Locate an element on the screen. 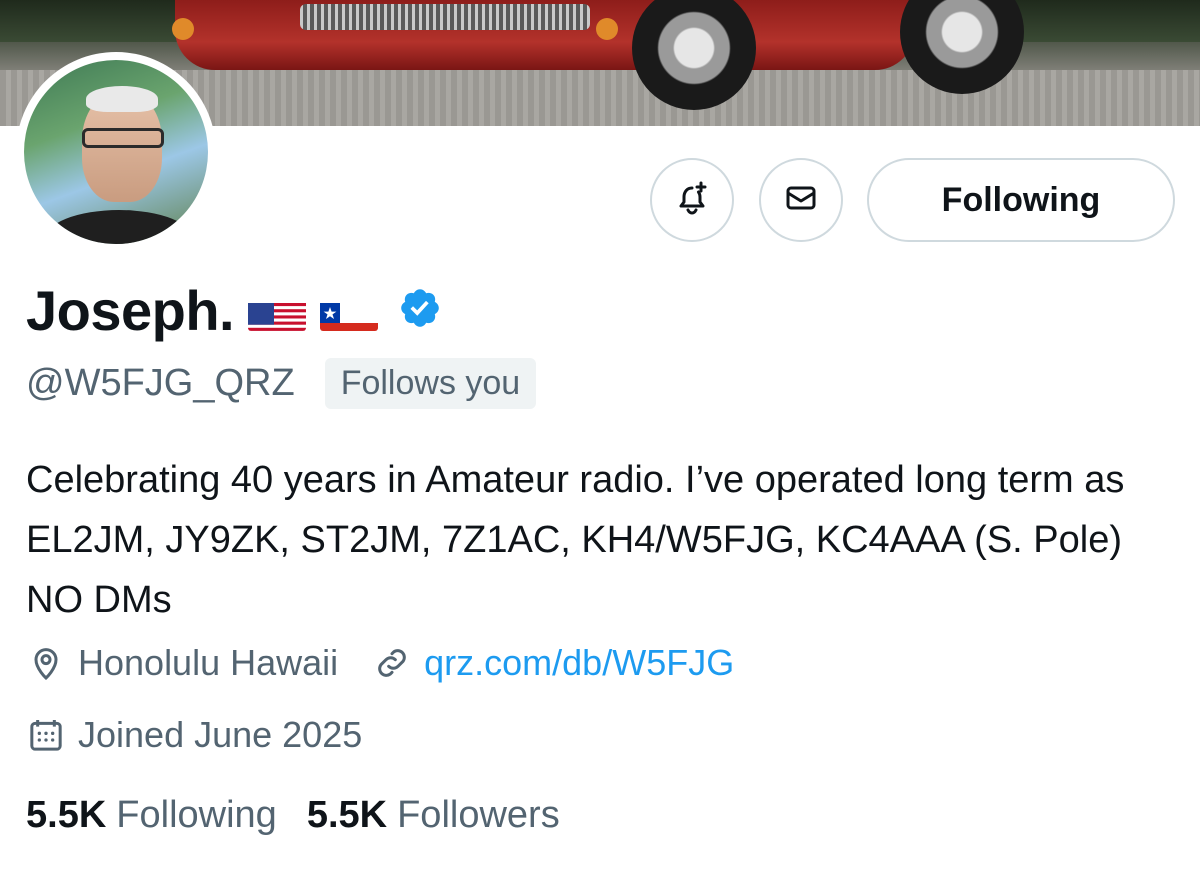  banner-car-grill is located at coordinates (445, 17).